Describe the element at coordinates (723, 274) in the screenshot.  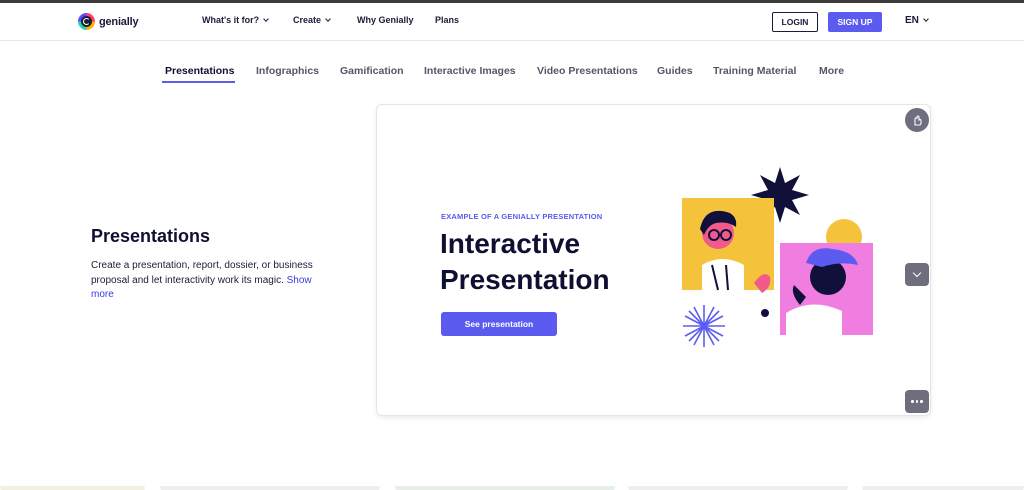
I see `person-left` at that location.